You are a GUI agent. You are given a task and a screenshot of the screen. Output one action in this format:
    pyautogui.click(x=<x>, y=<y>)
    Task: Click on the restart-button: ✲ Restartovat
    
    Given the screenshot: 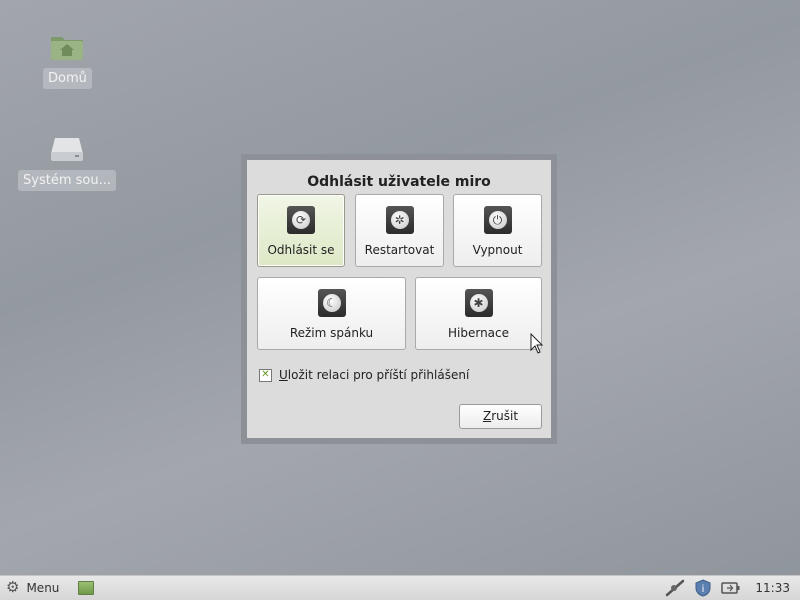 What is the action you would take?
    pyautogui.click(x=399, y=230)
    